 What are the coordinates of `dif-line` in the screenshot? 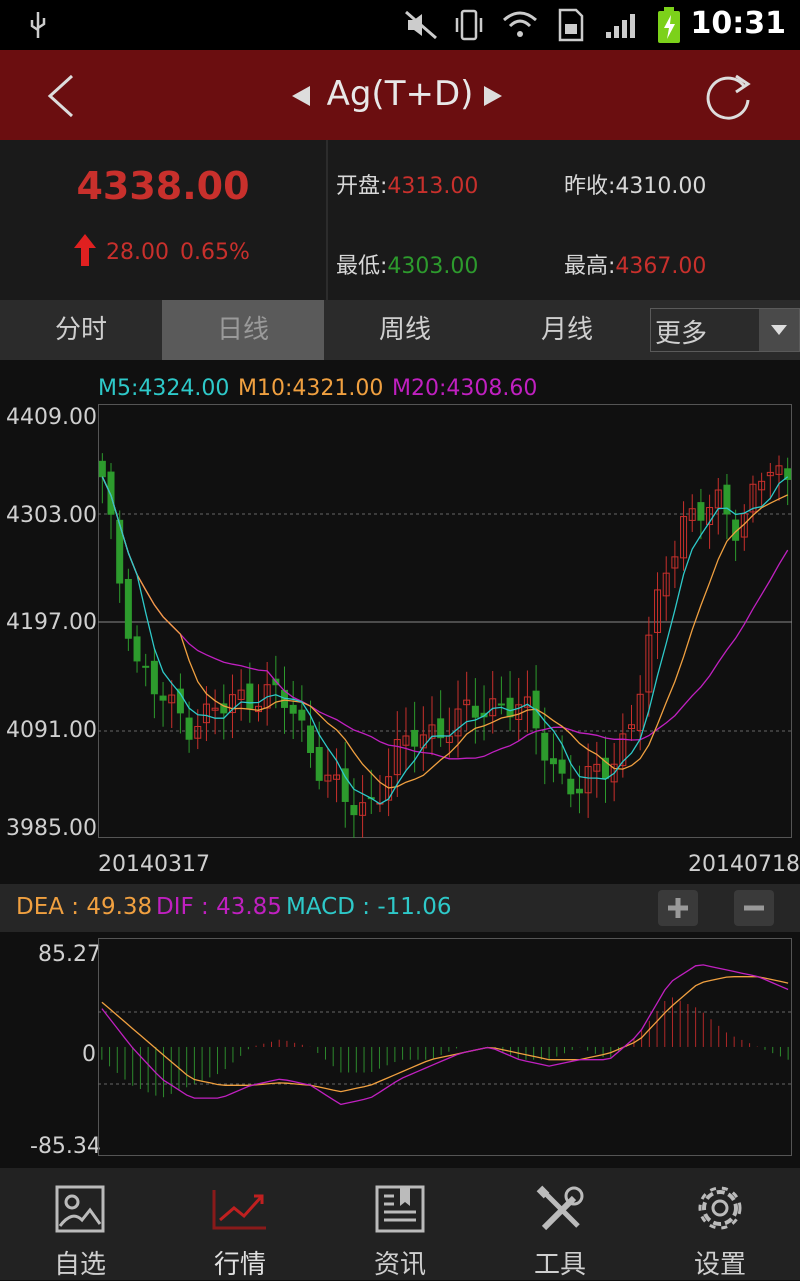 It's located at (445, 1035).